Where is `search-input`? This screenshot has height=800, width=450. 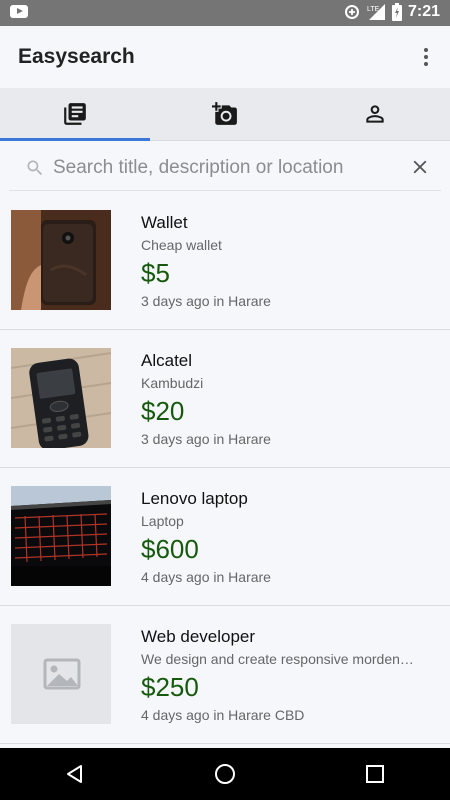 search-input is located at coordinates (223, 168).